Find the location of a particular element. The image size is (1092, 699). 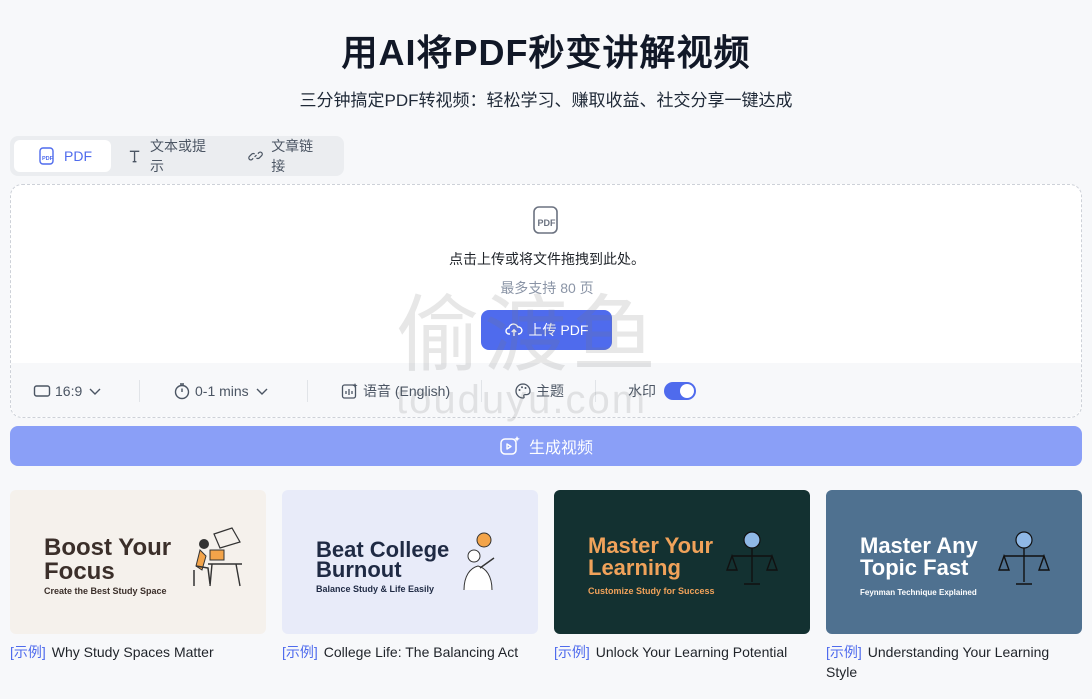

upload-pdf-button: 上传 PDF is located at coordinates (546, 330).